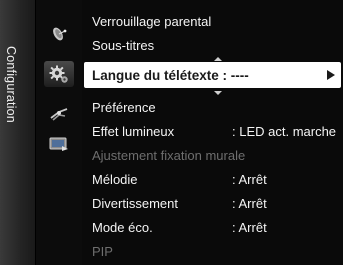 The height and width of the screenshot is (270, 343). What do you see at coordinates (11, 84) in the screenshot?
I see `category-label: Configuration` at bounding box center [11, 84].